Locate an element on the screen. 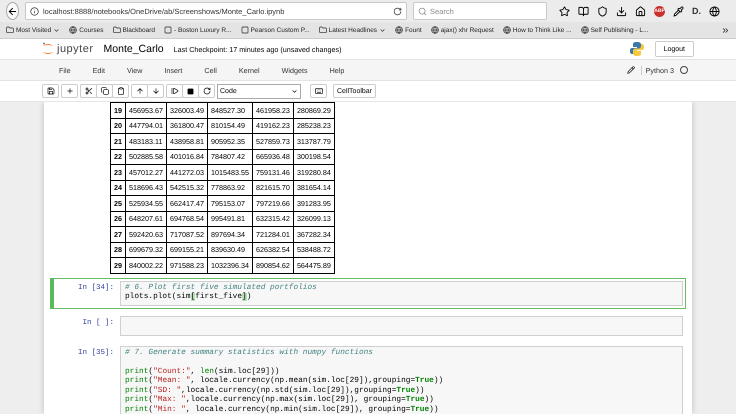 This screenshot has height=414, width=736. bookmark-star-icon is located at coordinates (564, 11).